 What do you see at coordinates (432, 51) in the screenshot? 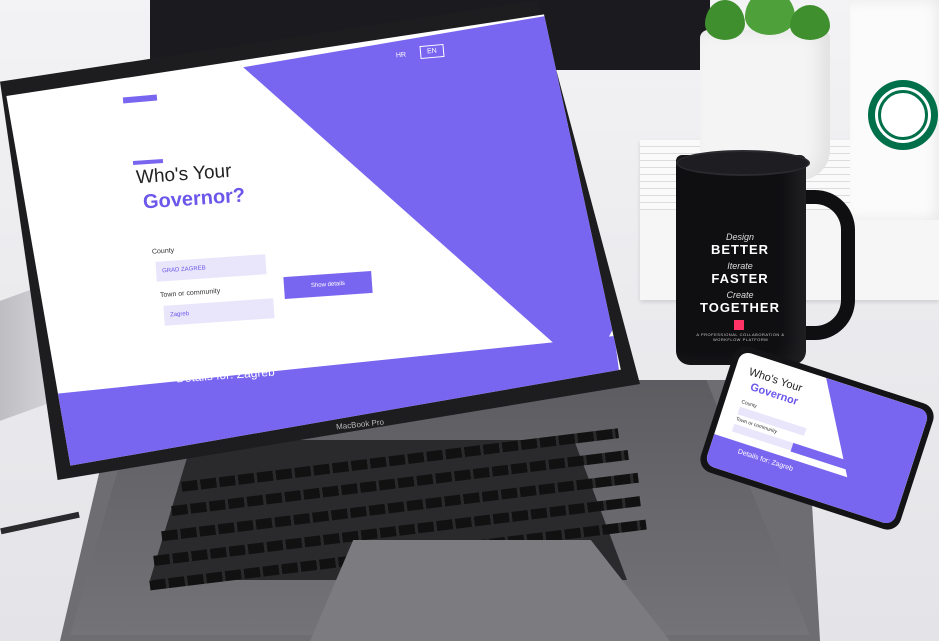
I see `lang-en-button: EN` at bounding box center [432, 51].